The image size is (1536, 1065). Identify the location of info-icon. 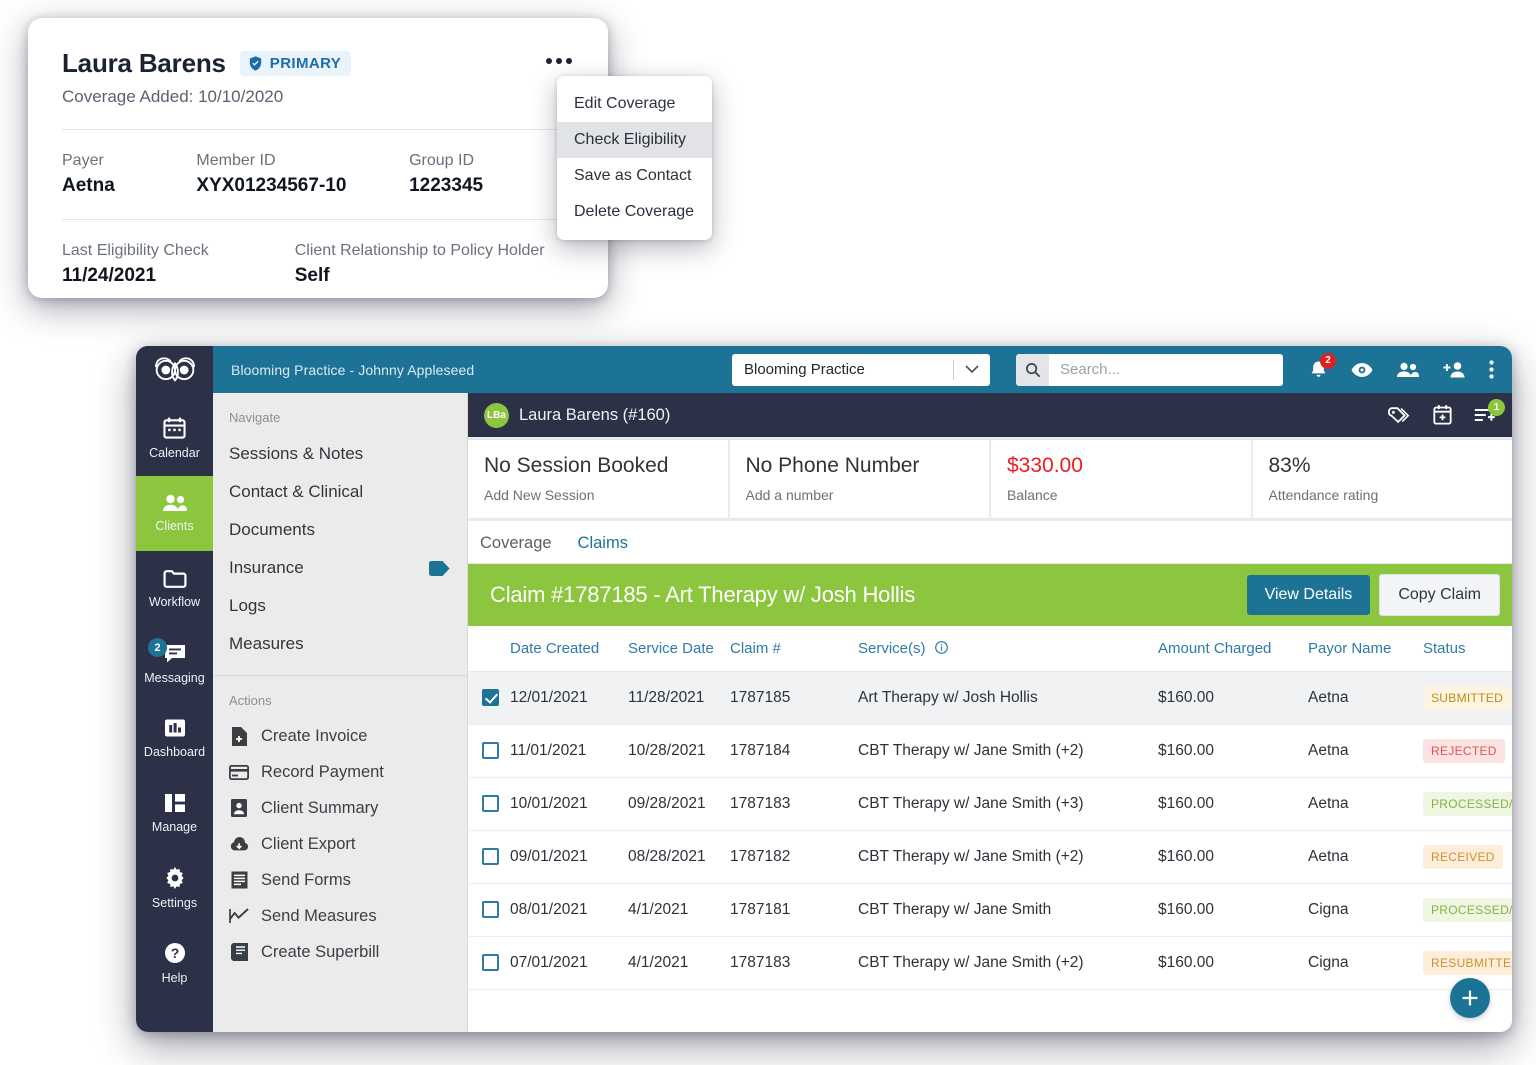
(941, 649).